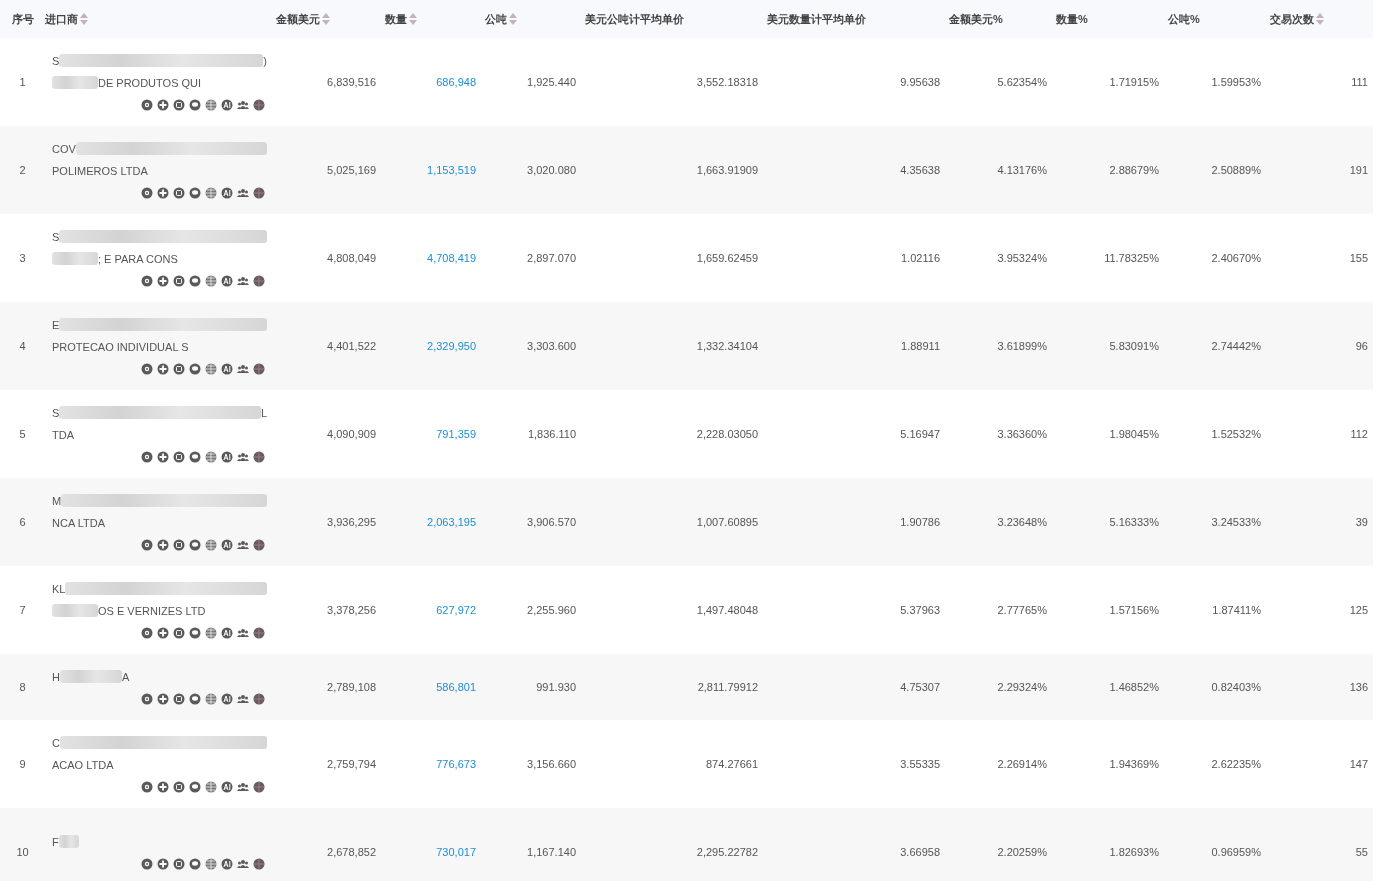 The height and width of the screenshot is (881, 1373). Describe the element at coordinates (456, 852) in the screenshot. I see `quantity-link: 730,017` at that location.